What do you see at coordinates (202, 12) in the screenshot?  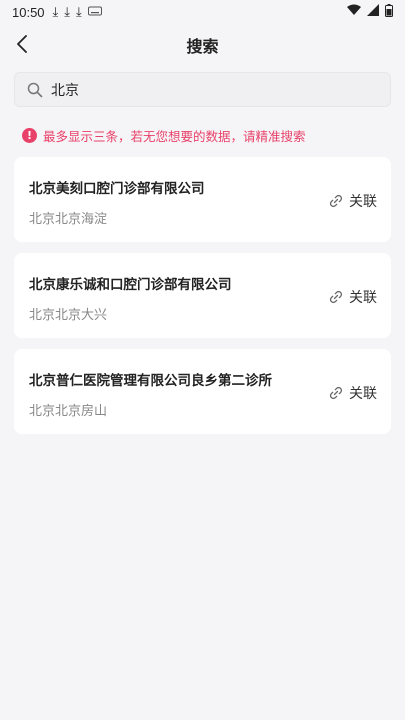 I see `status-bar: 10:50 ⤓ ⤓ ⤓` at bounding box center [202, 12].